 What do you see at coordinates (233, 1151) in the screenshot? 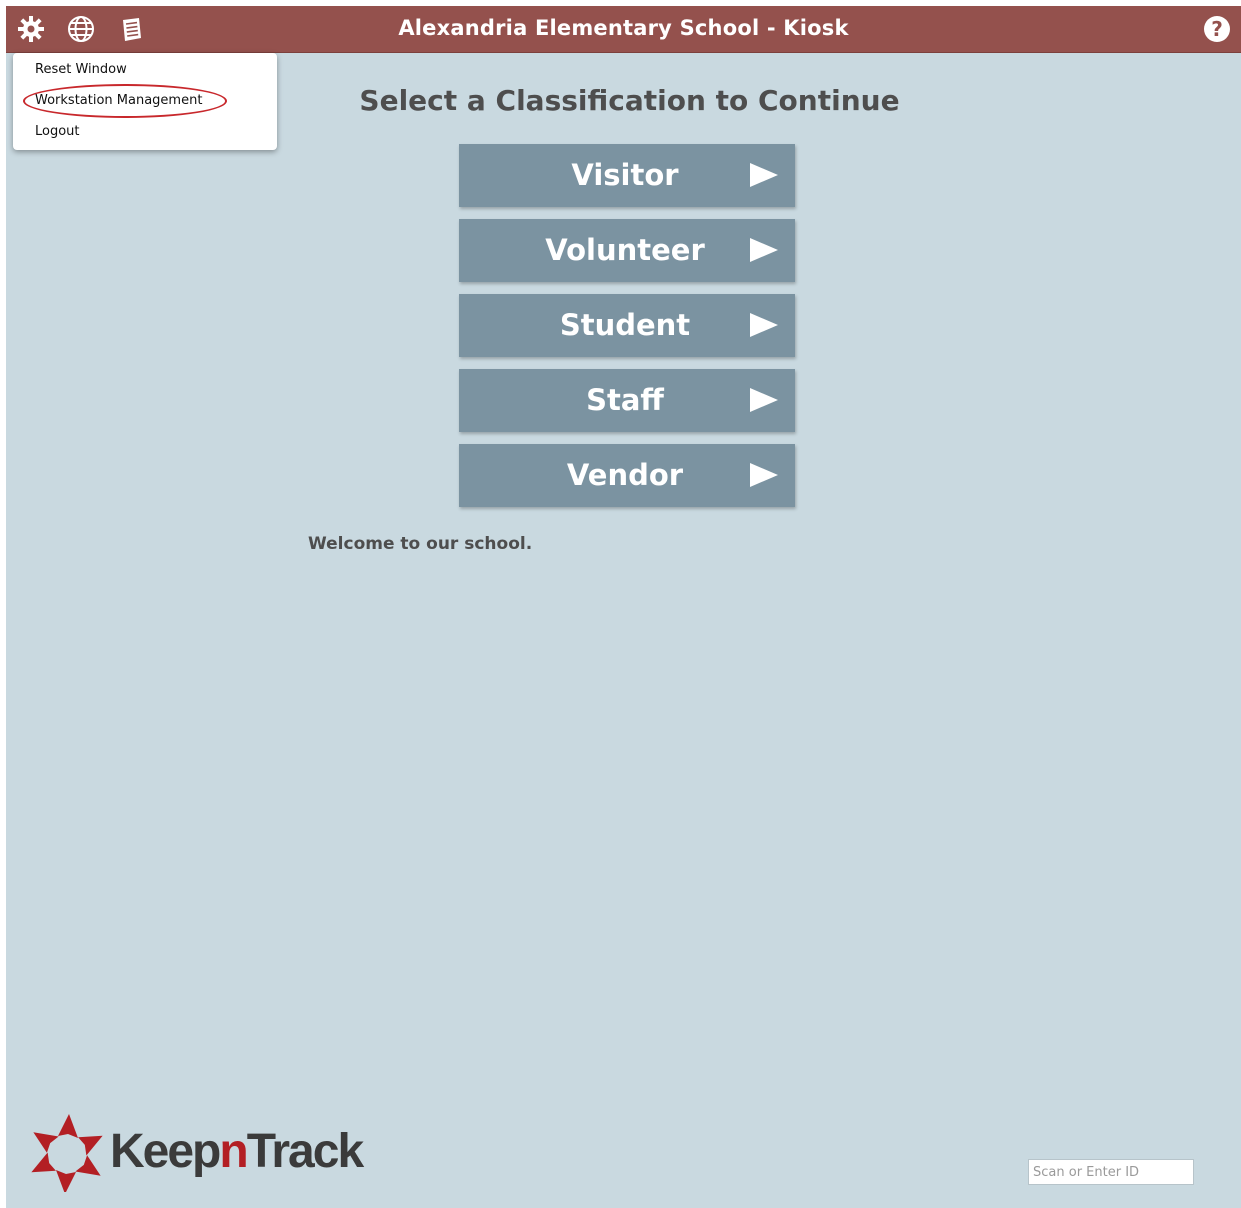
I see `logo-text-n: n` at bounding box center [233, 1151].